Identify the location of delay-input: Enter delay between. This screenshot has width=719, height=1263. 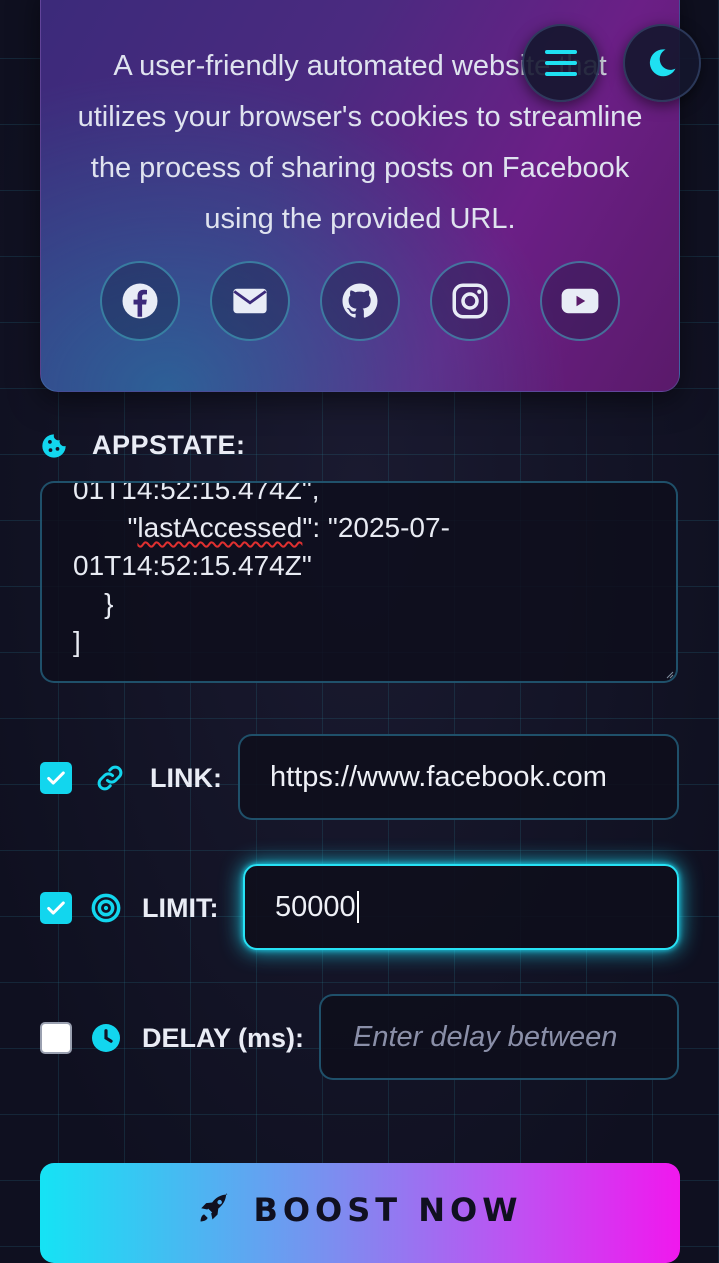
(499, 1037).